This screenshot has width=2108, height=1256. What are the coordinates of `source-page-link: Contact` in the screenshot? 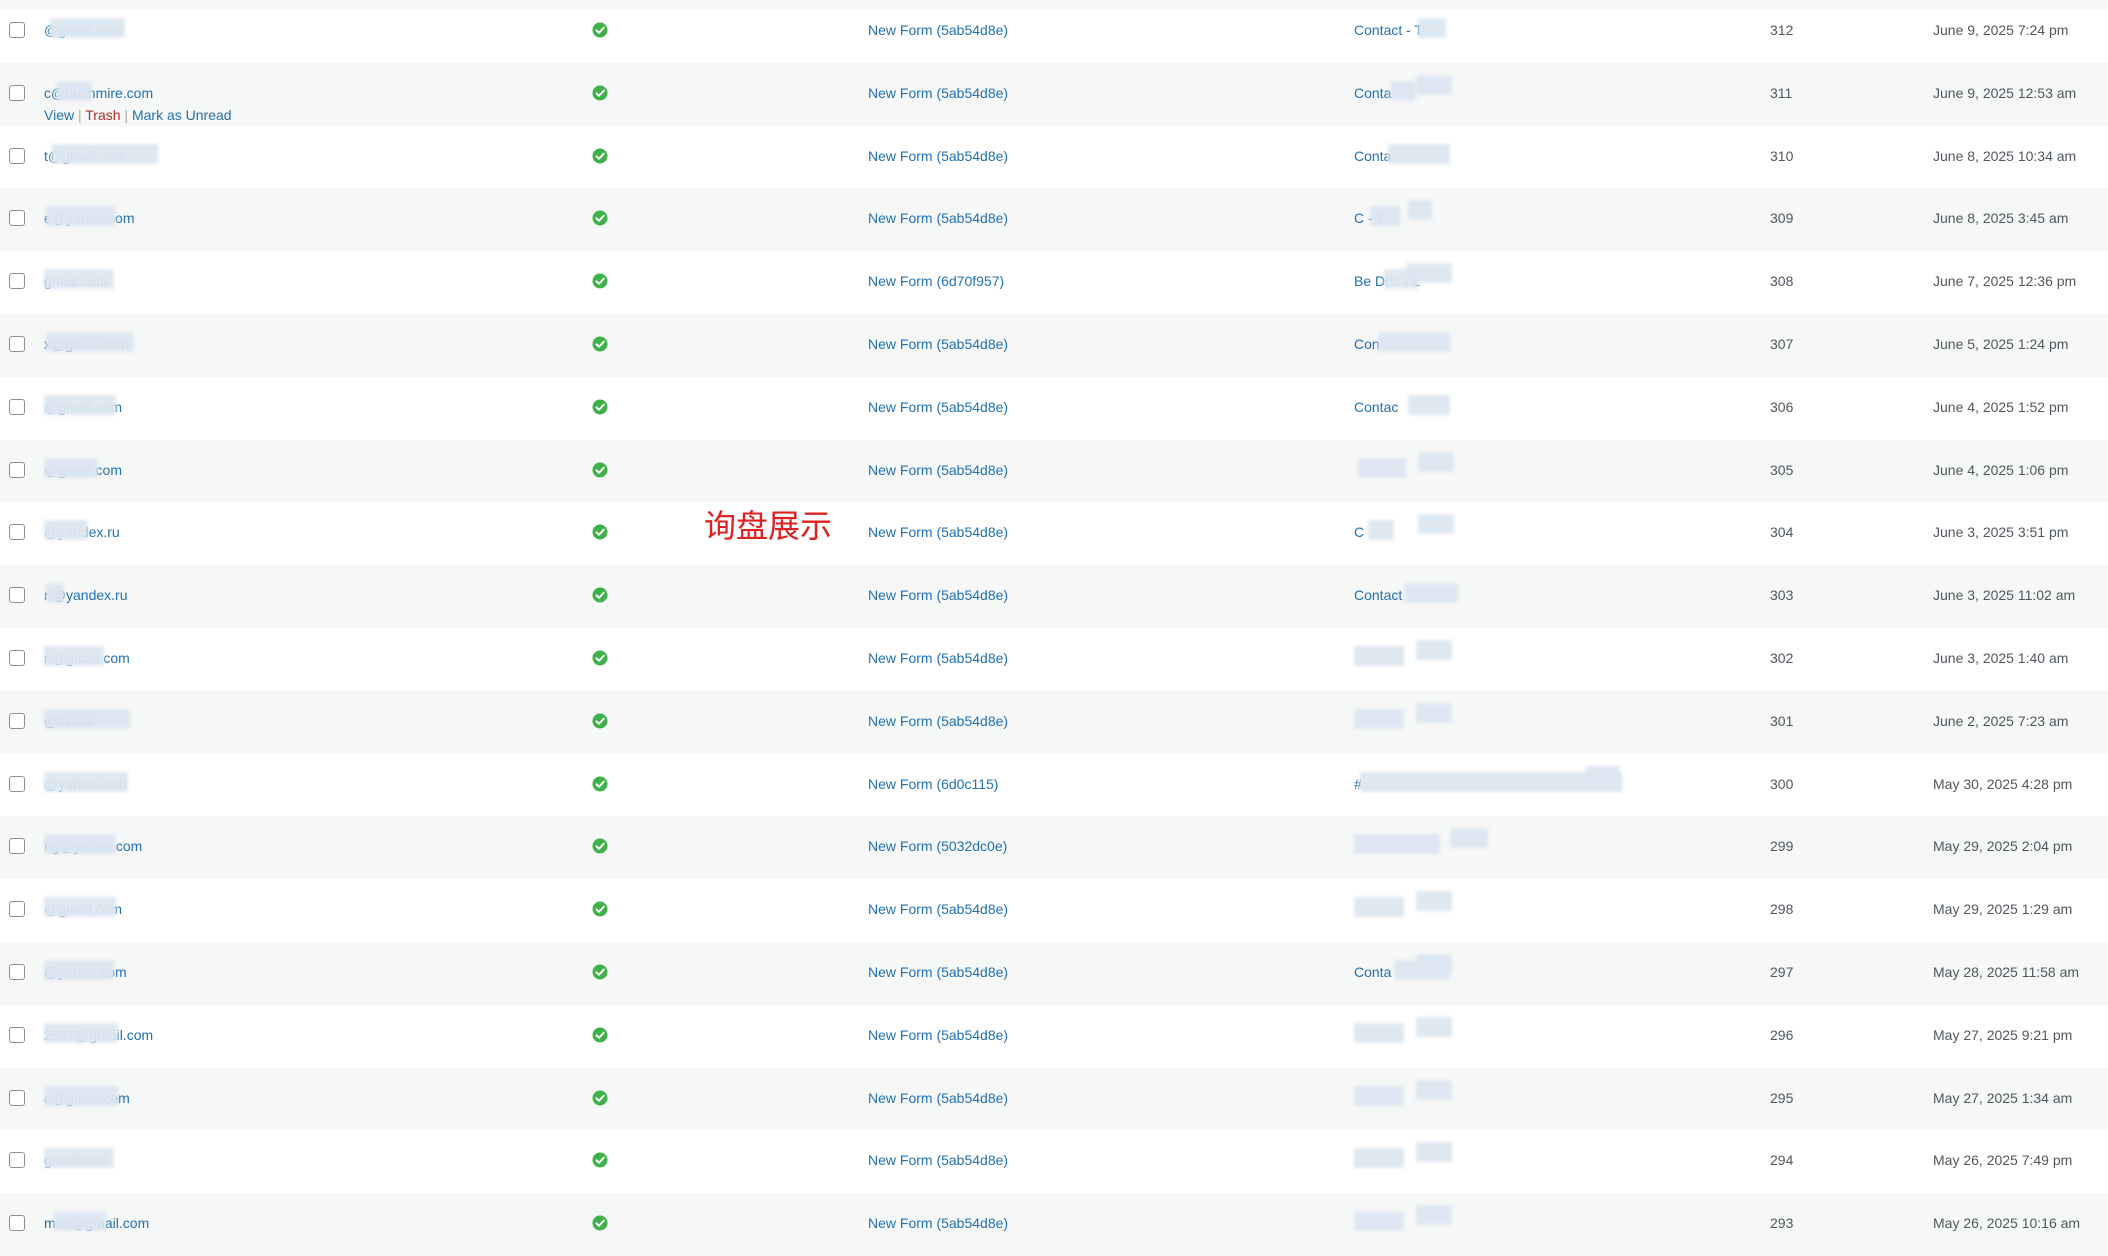 It's located at (1378, 595).